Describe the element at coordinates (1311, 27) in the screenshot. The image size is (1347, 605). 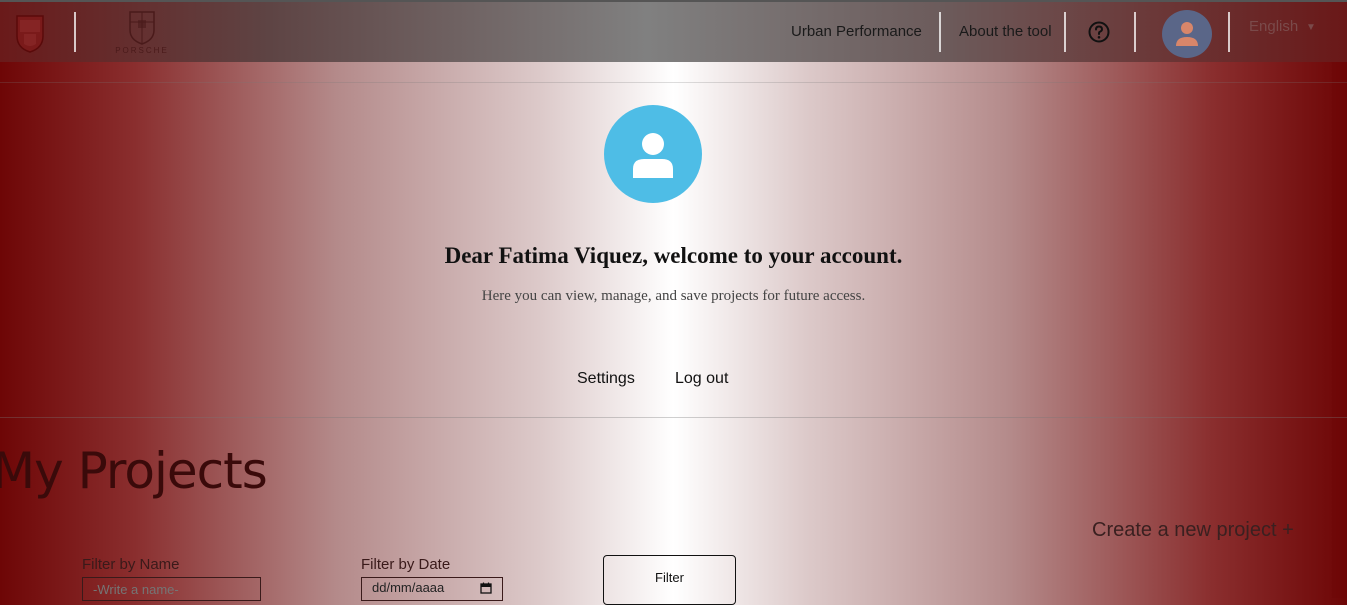
I see `chevron-down-icon: ▼` at that location.